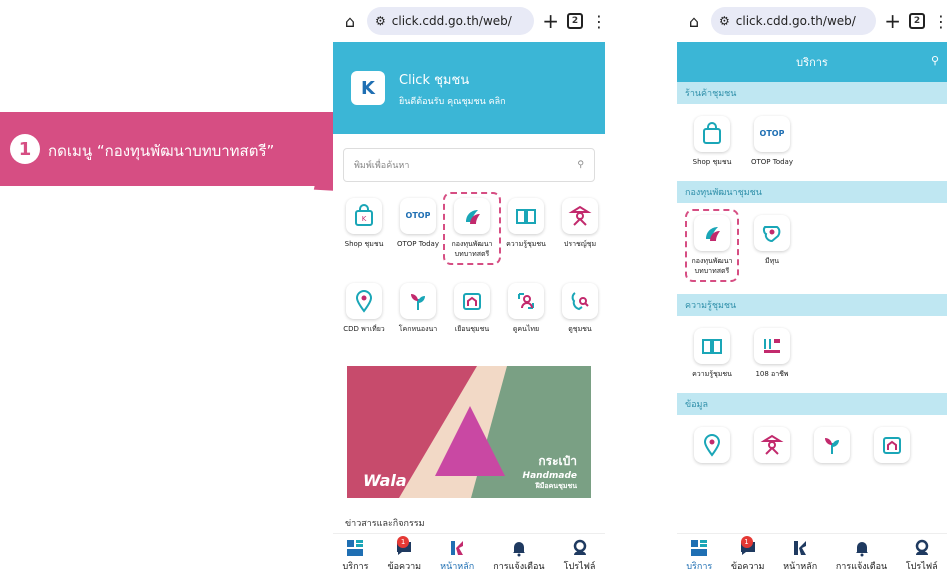 The image size is (947, 577). I want to click on search-area: พิมพ์เพื่อค้นหา ⚲, so click(469, 162).